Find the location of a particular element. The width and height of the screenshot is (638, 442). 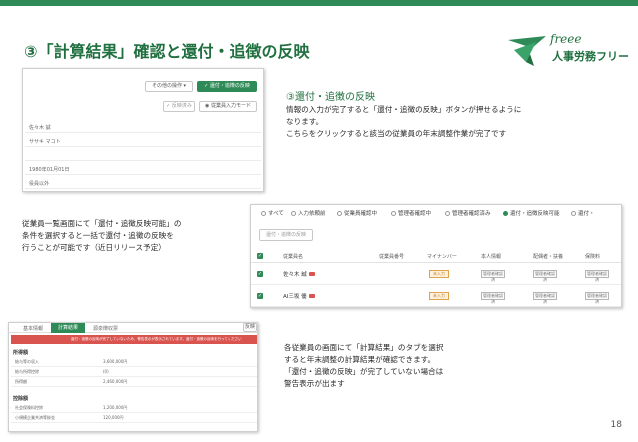

select-all-checkbox: ✓ is located at coordinates (260, 256).